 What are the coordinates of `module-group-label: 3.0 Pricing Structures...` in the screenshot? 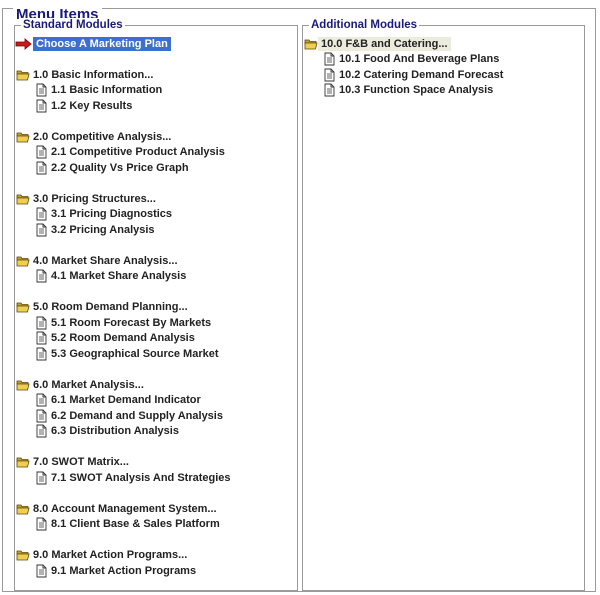 It's located at (94, 198).